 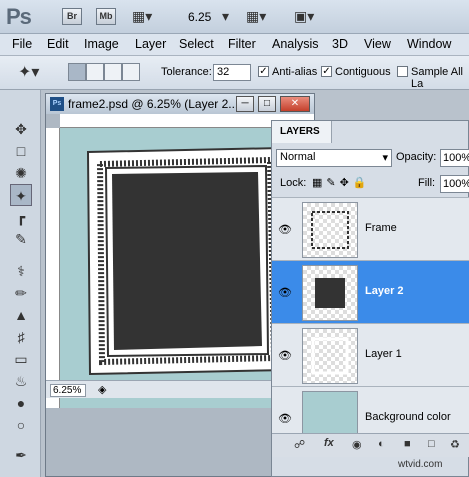 What do you see at coordinates (21, 337) in the screenshot?
I see `history-brush-tool-icon: ♯` at bounding box center [21, 337].